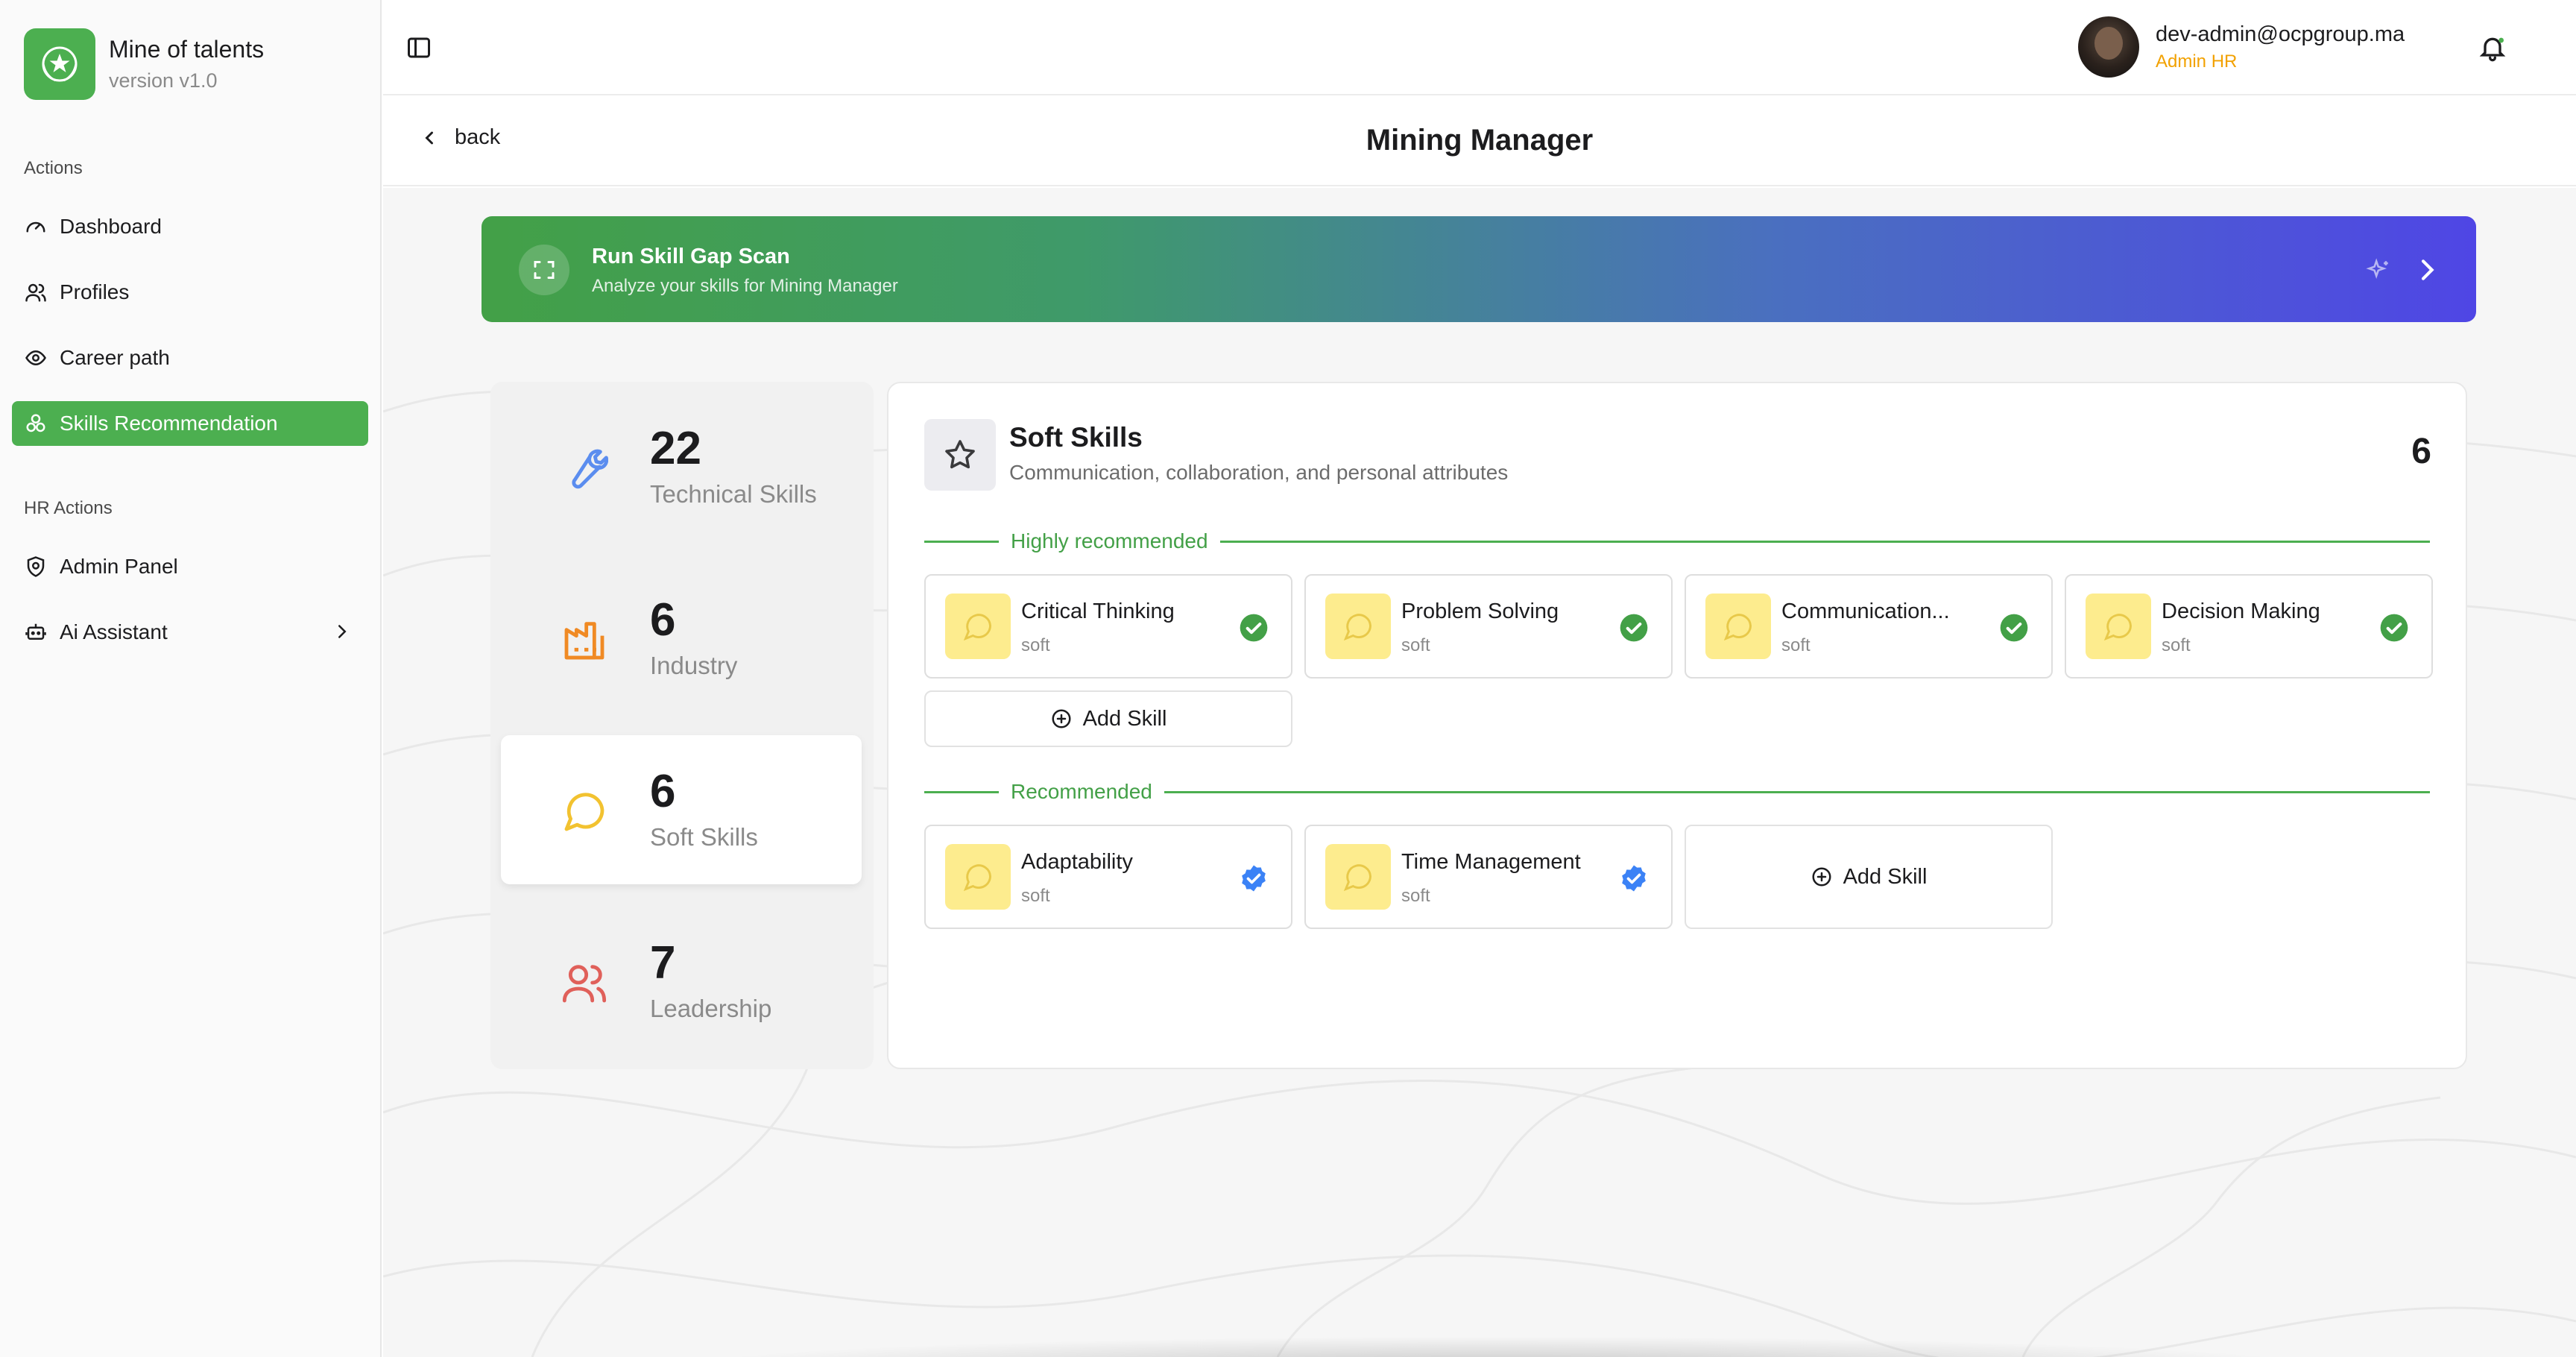  What do you see at coordinates (1677, 541) in the screenshot?
I see `highly-recommended-header: Highly recommended` at bounding box center [1677, 541].